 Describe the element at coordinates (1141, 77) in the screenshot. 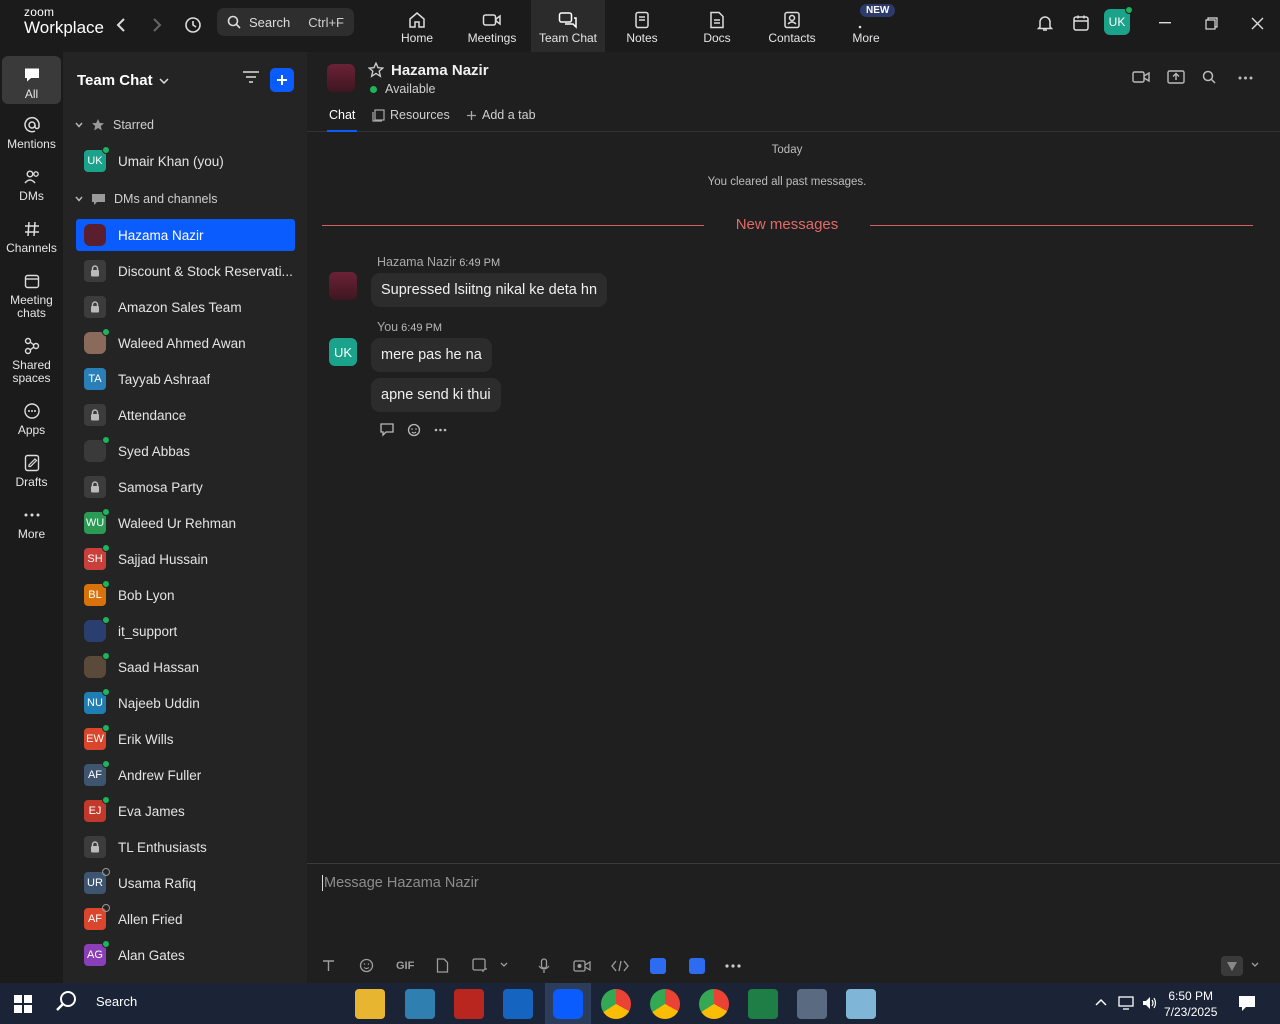

I see `video-call-icon` at that location.